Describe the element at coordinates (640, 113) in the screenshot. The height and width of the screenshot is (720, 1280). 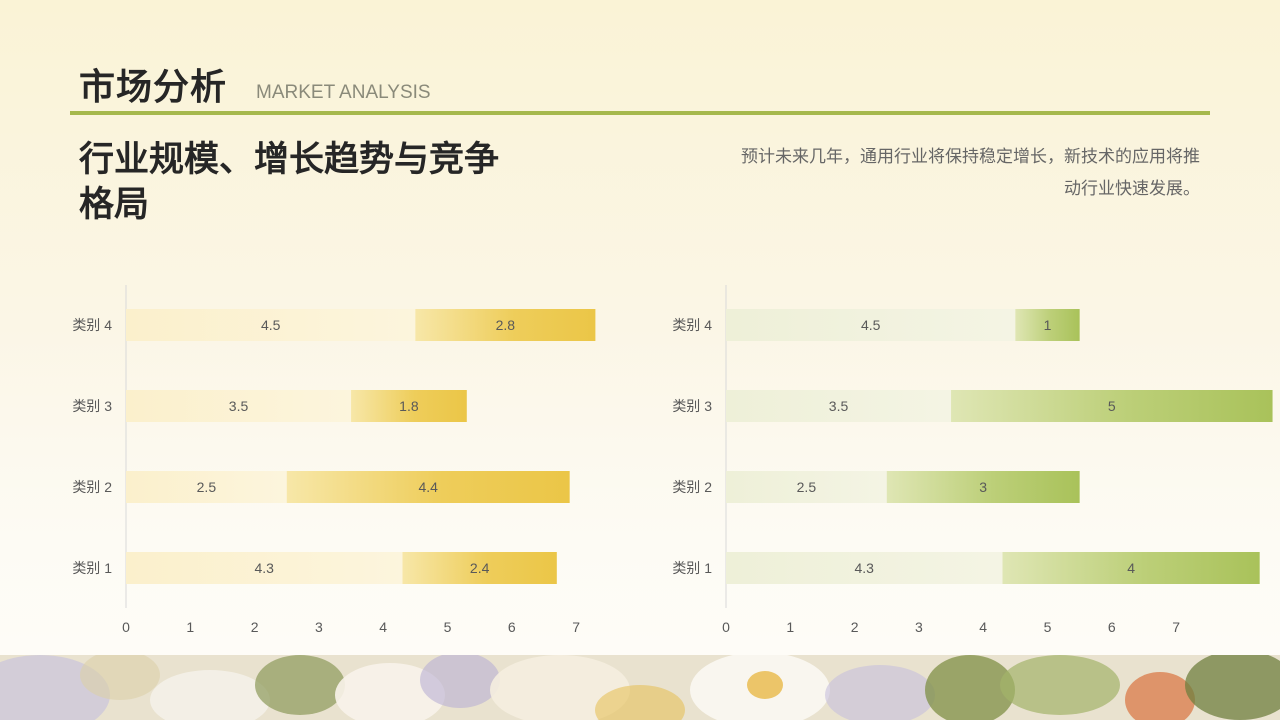
I see `title-divider` at that location.